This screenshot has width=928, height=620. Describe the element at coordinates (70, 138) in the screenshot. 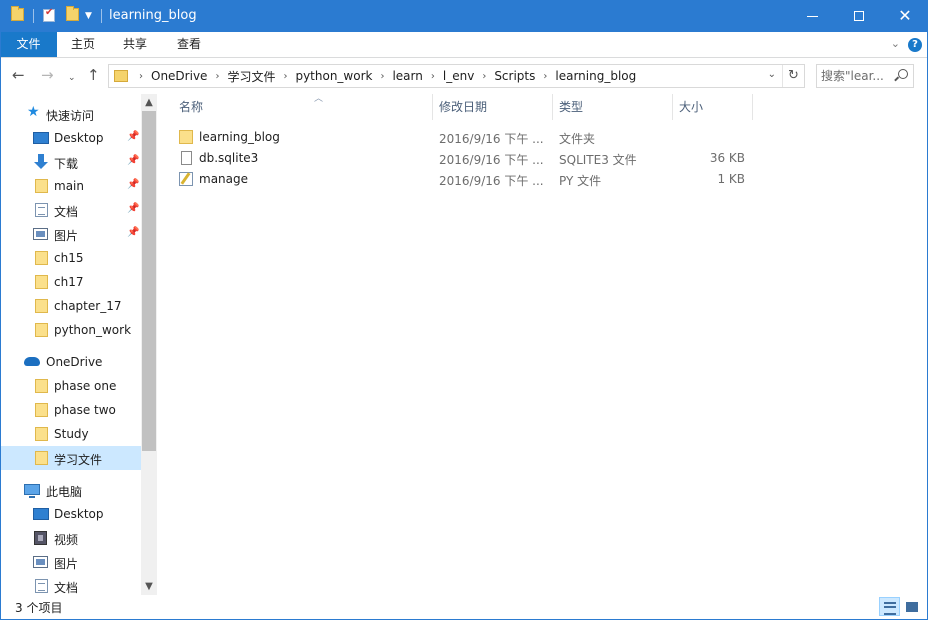

I see `nav-item-desktop: Desktop 📌` at that location.